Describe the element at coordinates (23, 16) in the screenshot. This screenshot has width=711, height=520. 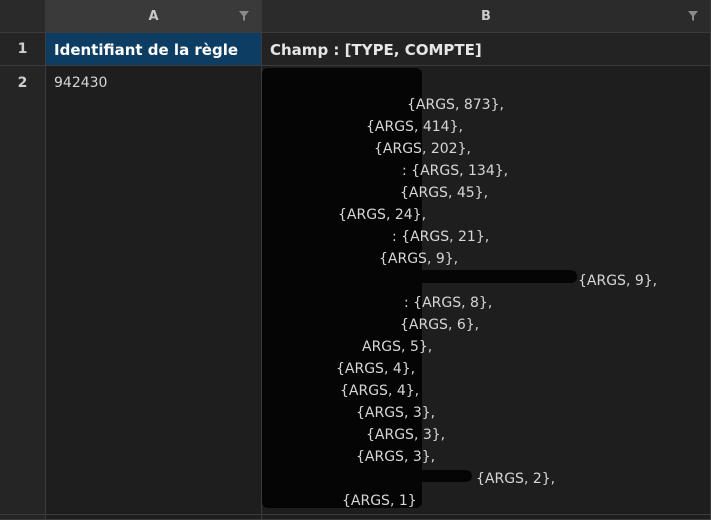
I see `select-all-corner` at that location.